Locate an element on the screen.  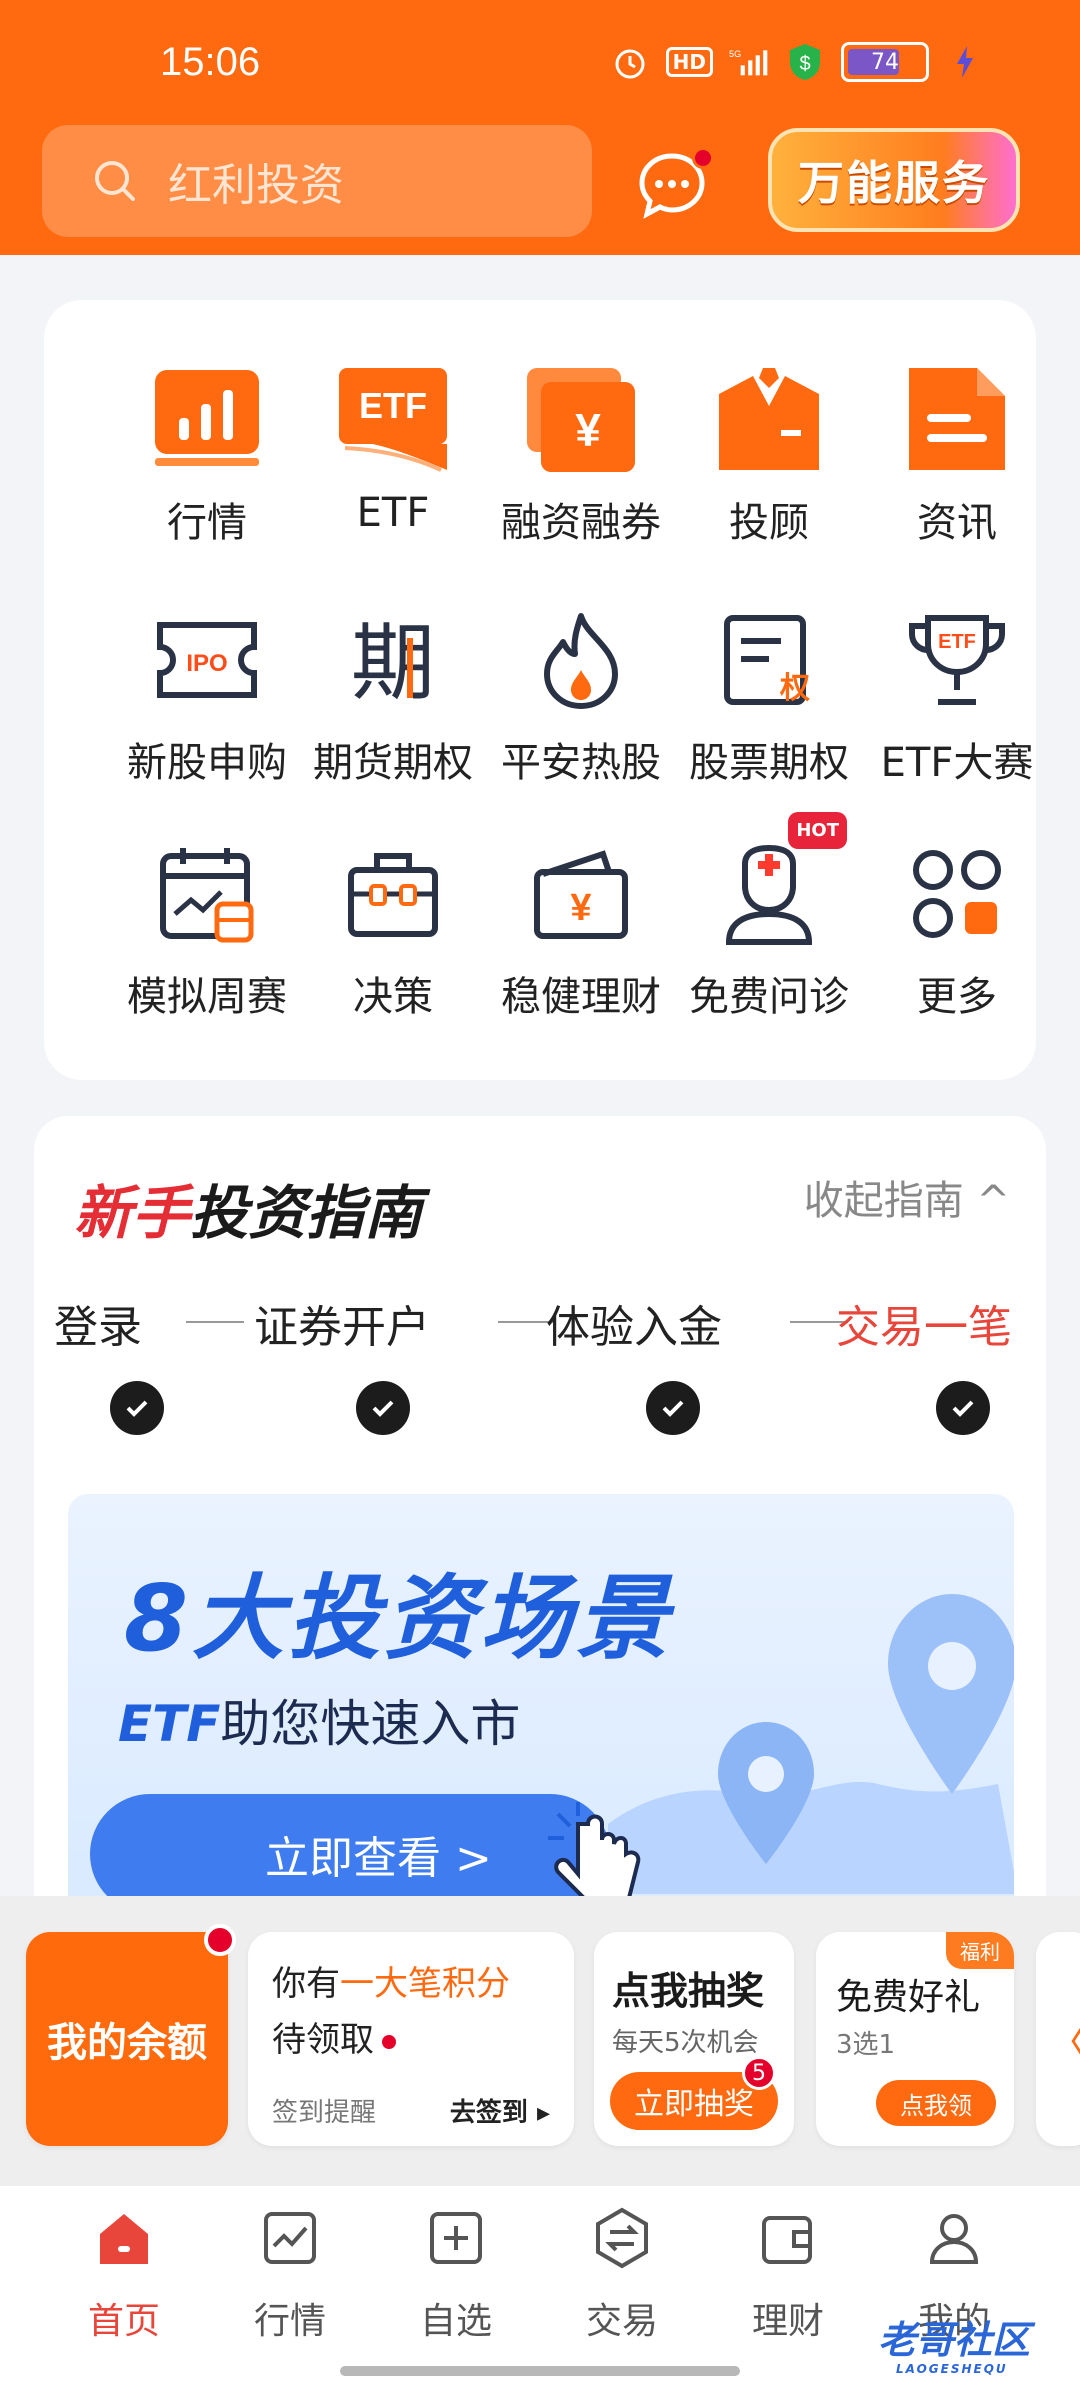
chart-bars-icon is located at coordinates (207, 420).